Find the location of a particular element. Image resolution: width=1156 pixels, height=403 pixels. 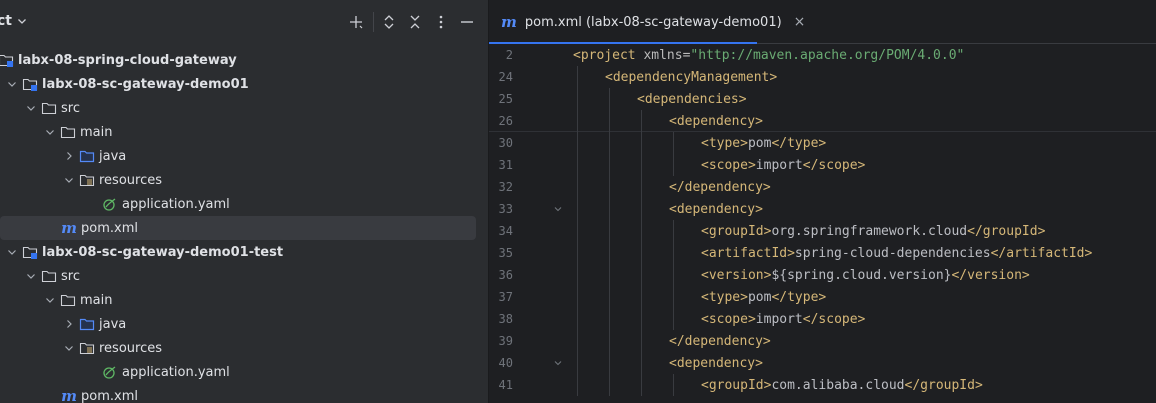

more-icon is located at coordinates (441, 22).